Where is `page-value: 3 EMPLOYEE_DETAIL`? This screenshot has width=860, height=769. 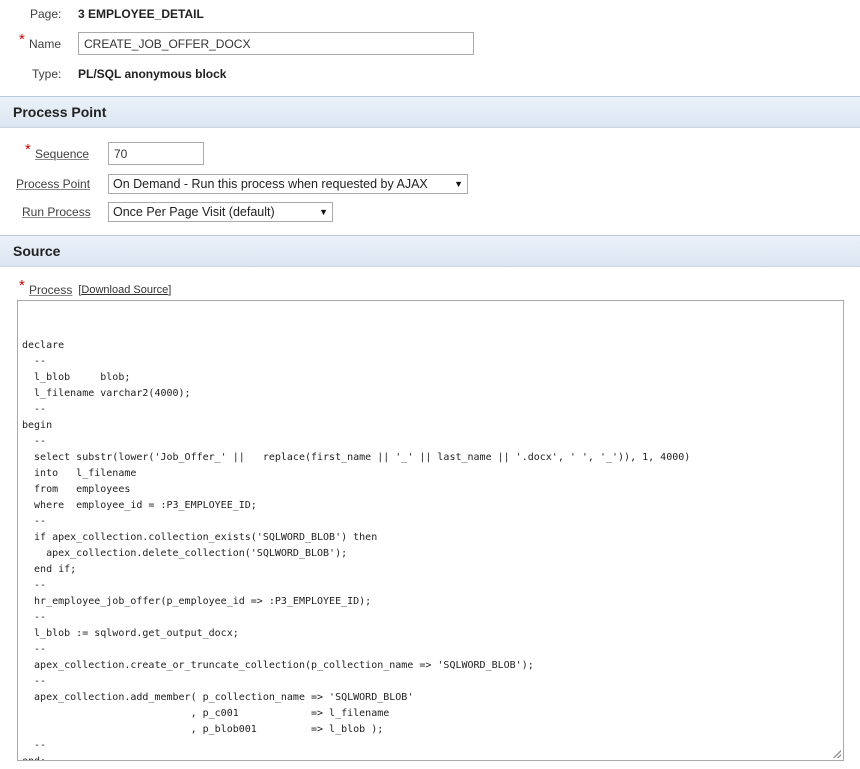
page-value: 3 EMPLOYEE_DETAIL is located at coordinates (141, 14).